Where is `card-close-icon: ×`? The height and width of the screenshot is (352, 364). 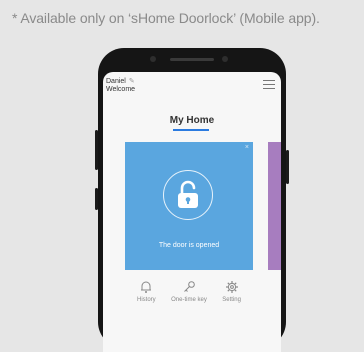 card-close-icon: × is located at coordinates (247, 147).